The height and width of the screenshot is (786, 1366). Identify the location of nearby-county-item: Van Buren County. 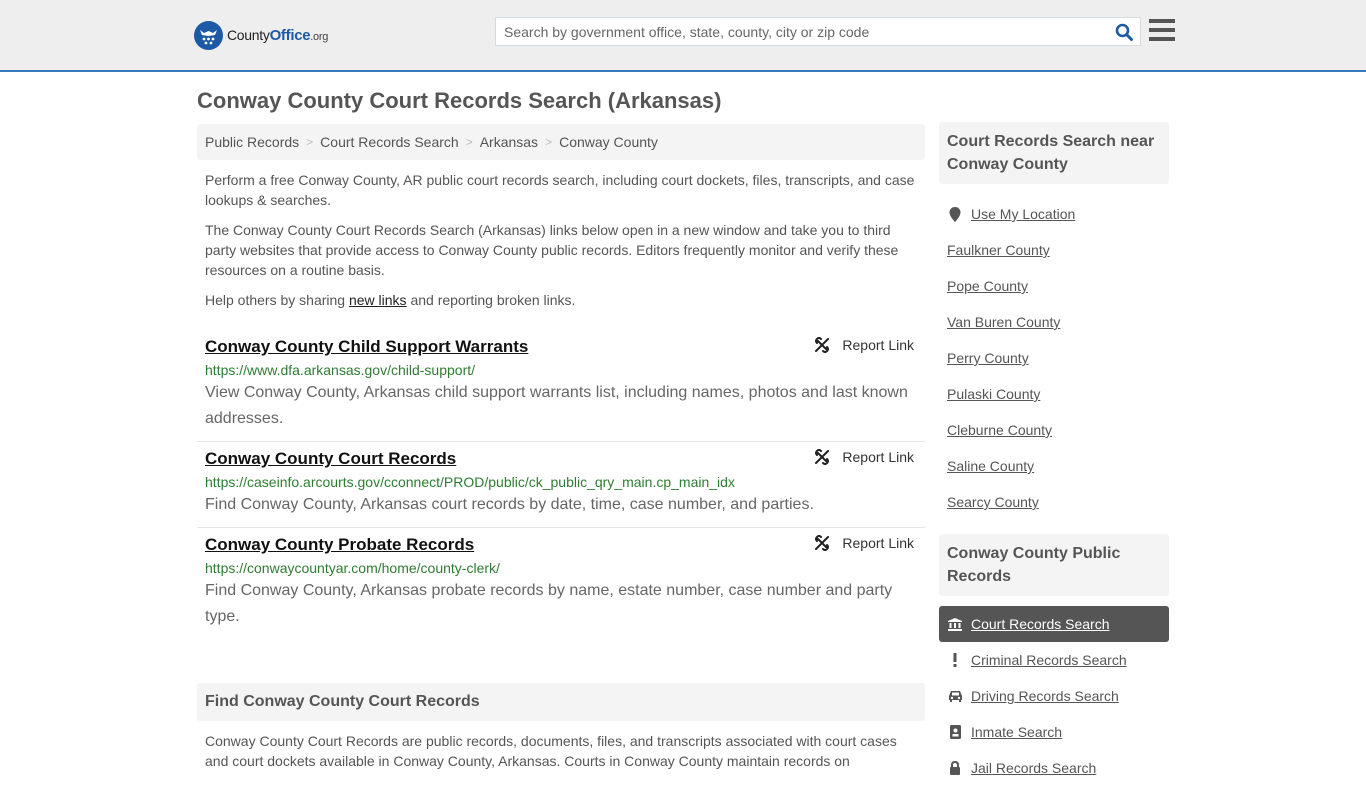
(1054, 322).